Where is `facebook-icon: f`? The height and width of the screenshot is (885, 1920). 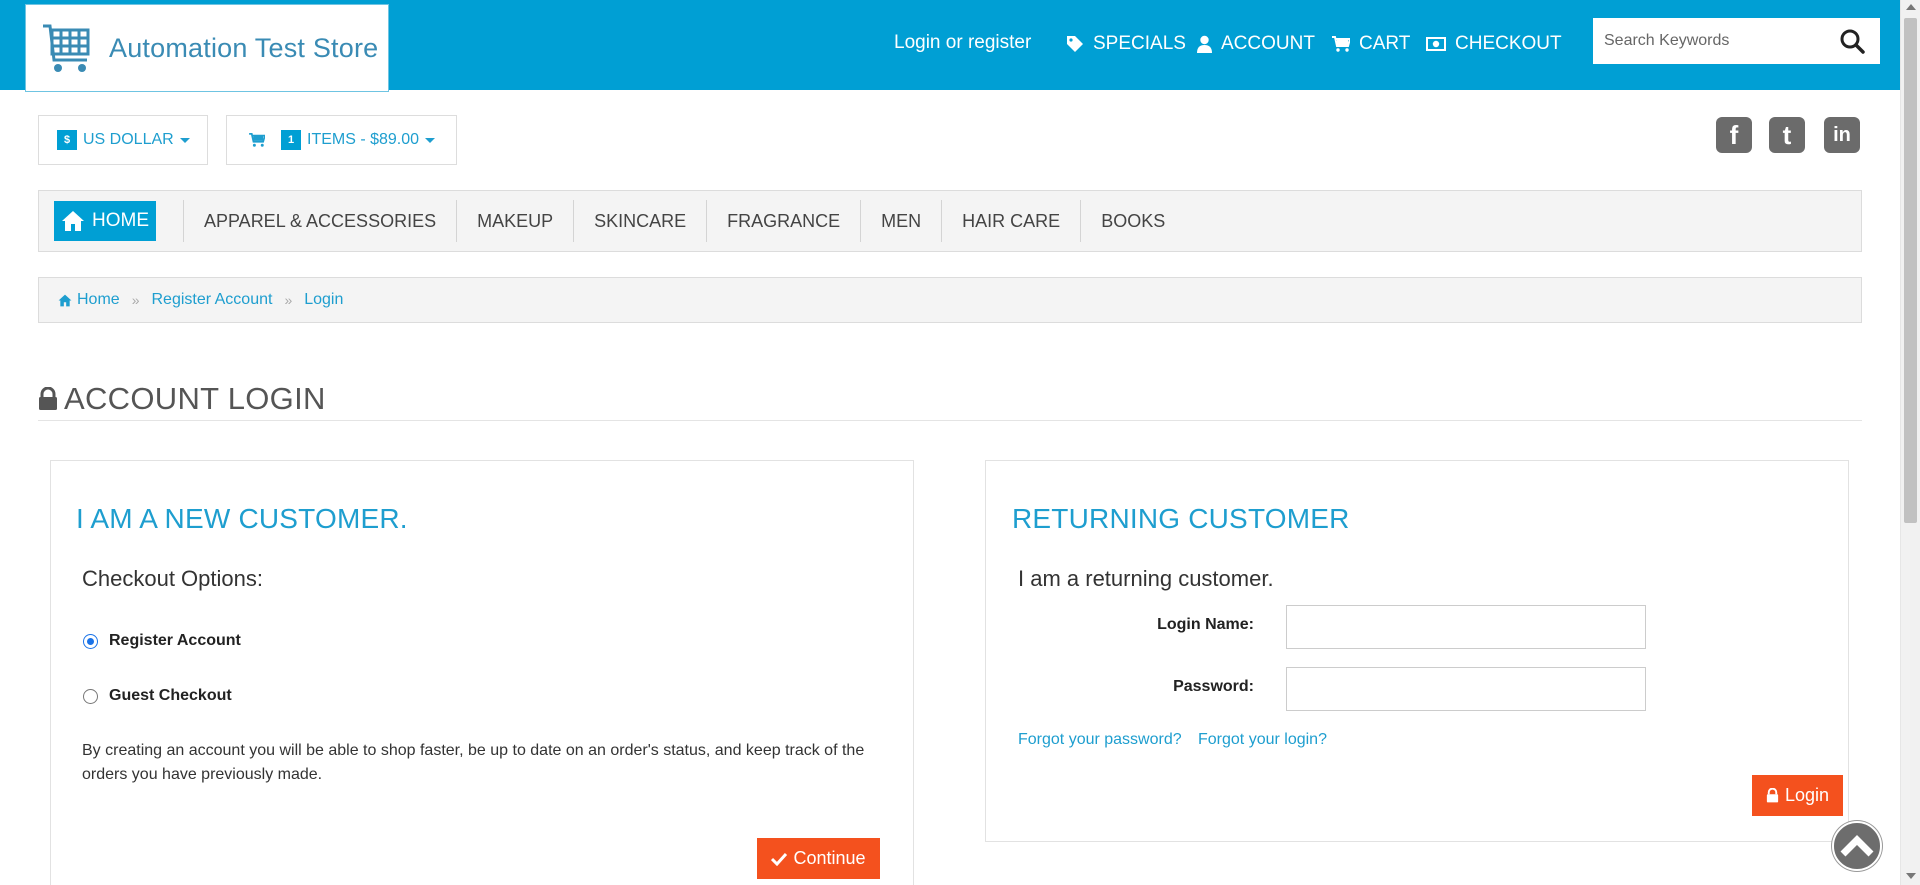 facebook-icon: f is located at coordinates (1734, 134).